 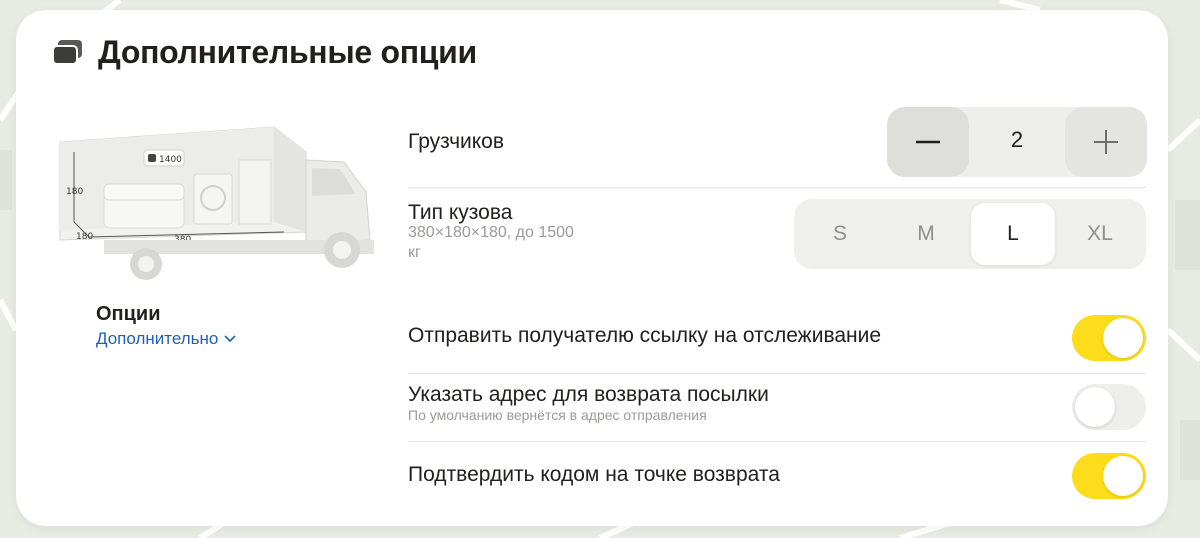 I want to click on loaders-stepper: 2, so click(x=1017, y=142).